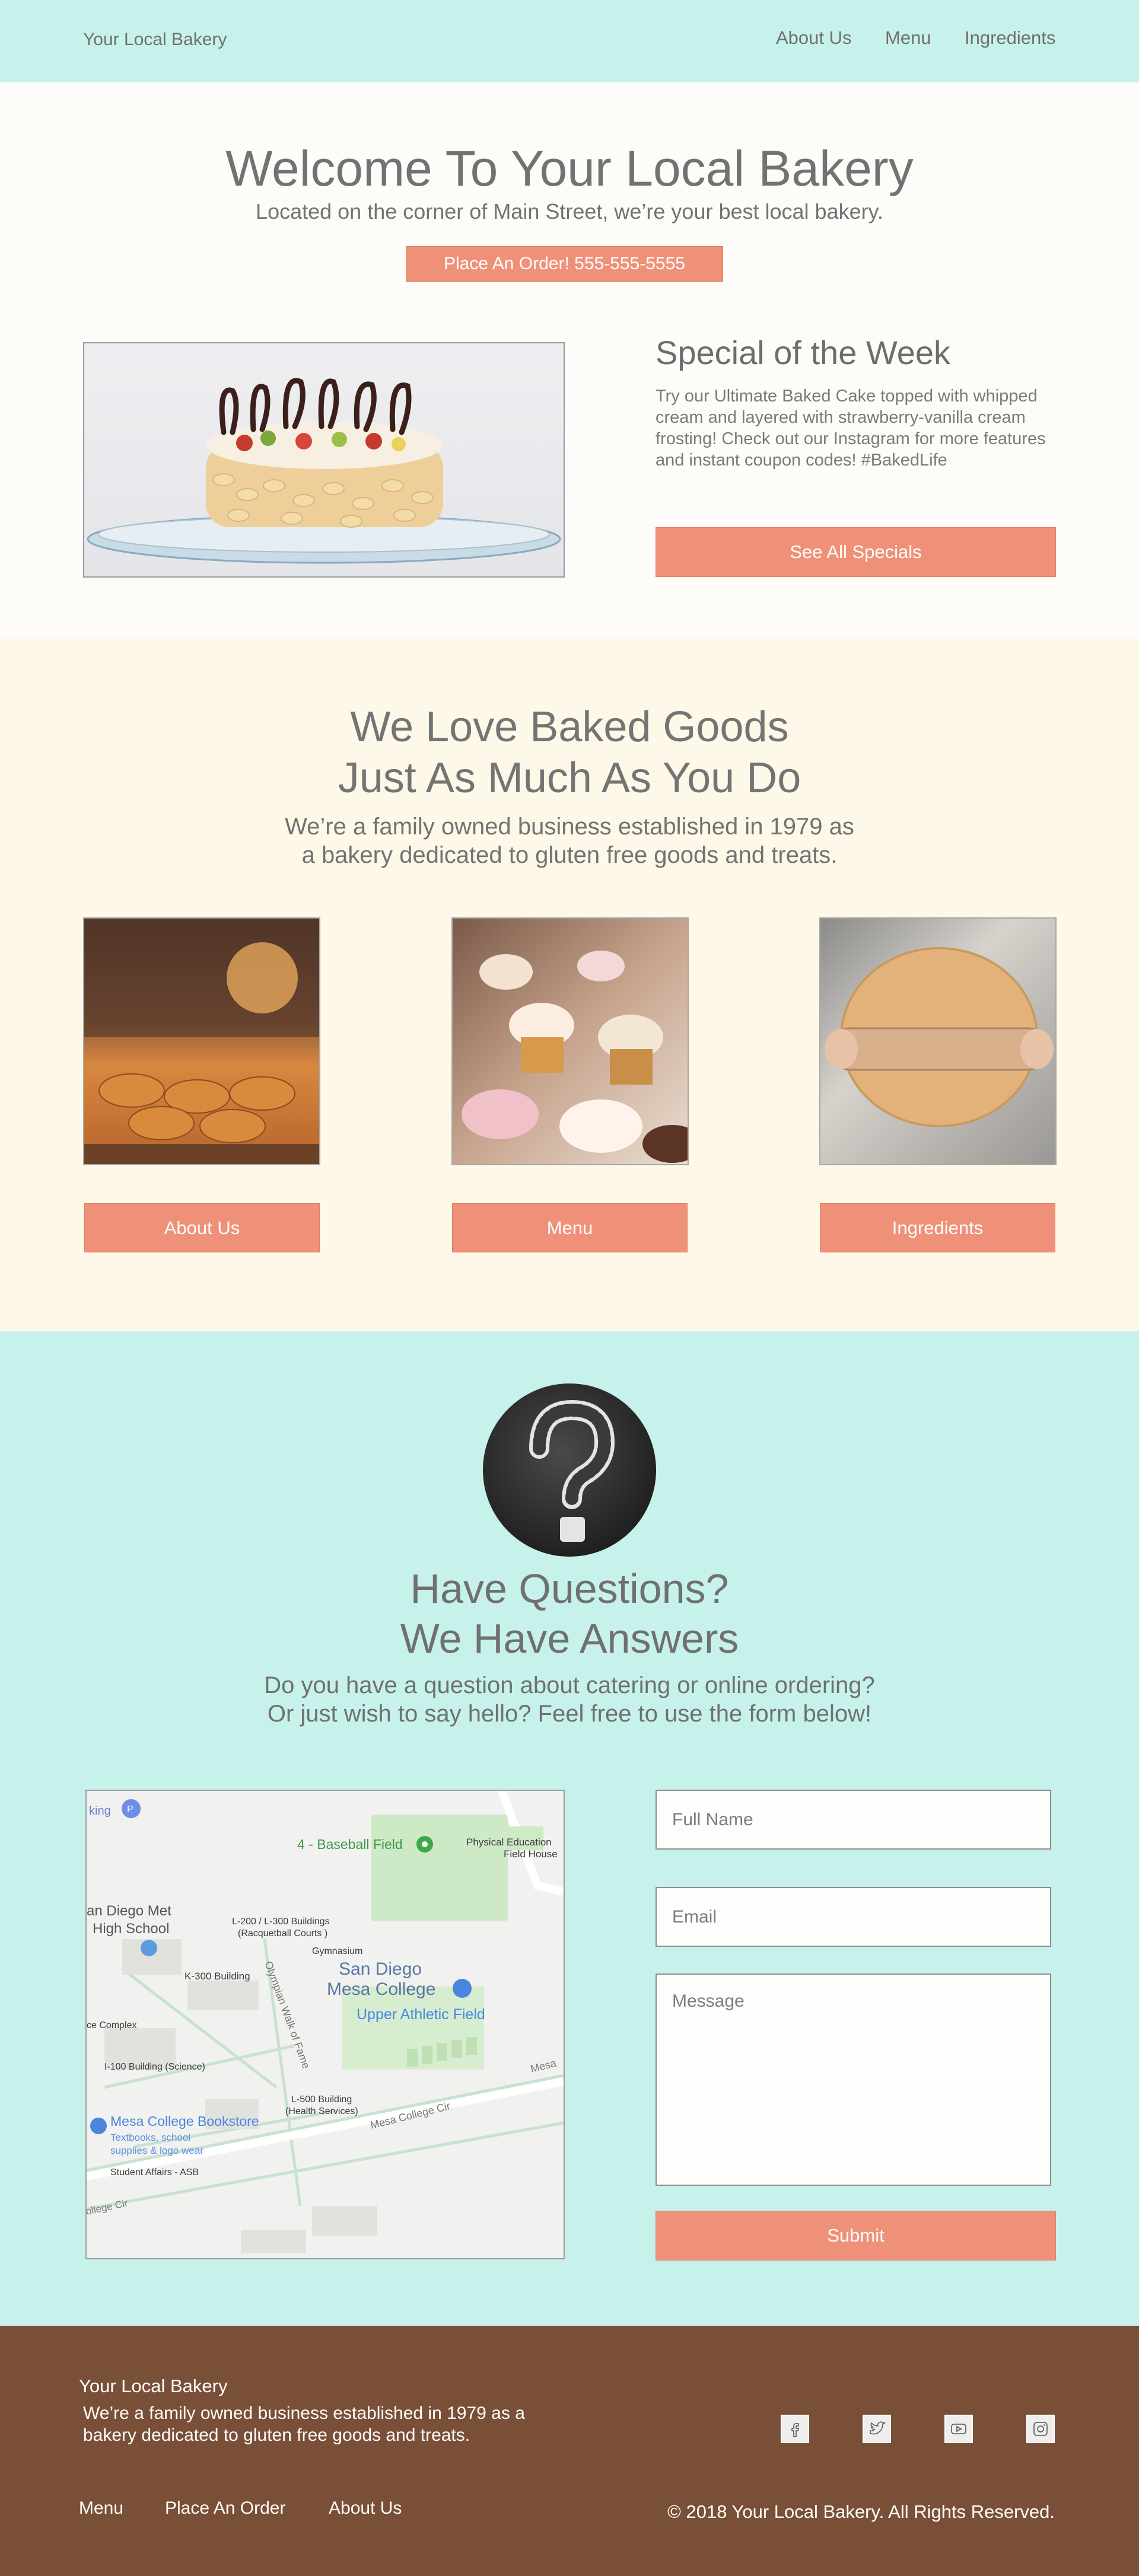 Image resolution: width=1139 pixels, height=2576 pixels. What do you see at coordinates (854, 2080) in the screenshot?
I see `message-field` at bounding box center [854, 2080].